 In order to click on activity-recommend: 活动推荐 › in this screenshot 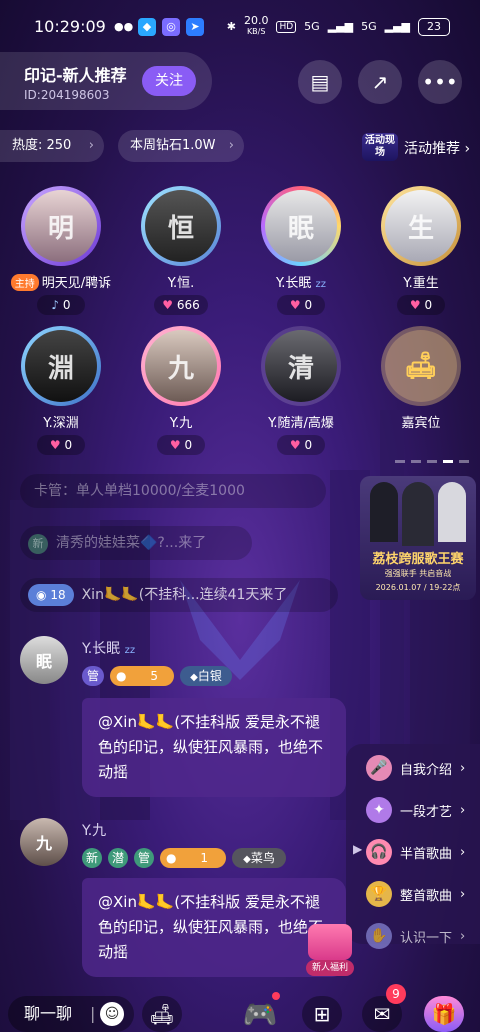, I will do `click(437, 148)`.